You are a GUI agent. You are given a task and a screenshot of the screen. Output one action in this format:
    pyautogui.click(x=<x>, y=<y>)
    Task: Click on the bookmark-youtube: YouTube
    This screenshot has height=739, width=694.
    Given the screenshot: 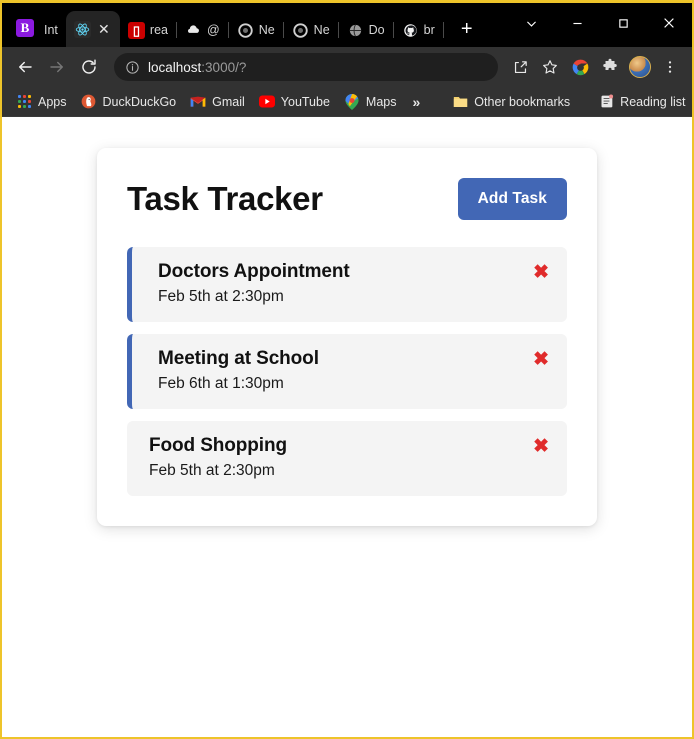 What is the action you would take?
    pyautogui.click(x=294, y=102)
    